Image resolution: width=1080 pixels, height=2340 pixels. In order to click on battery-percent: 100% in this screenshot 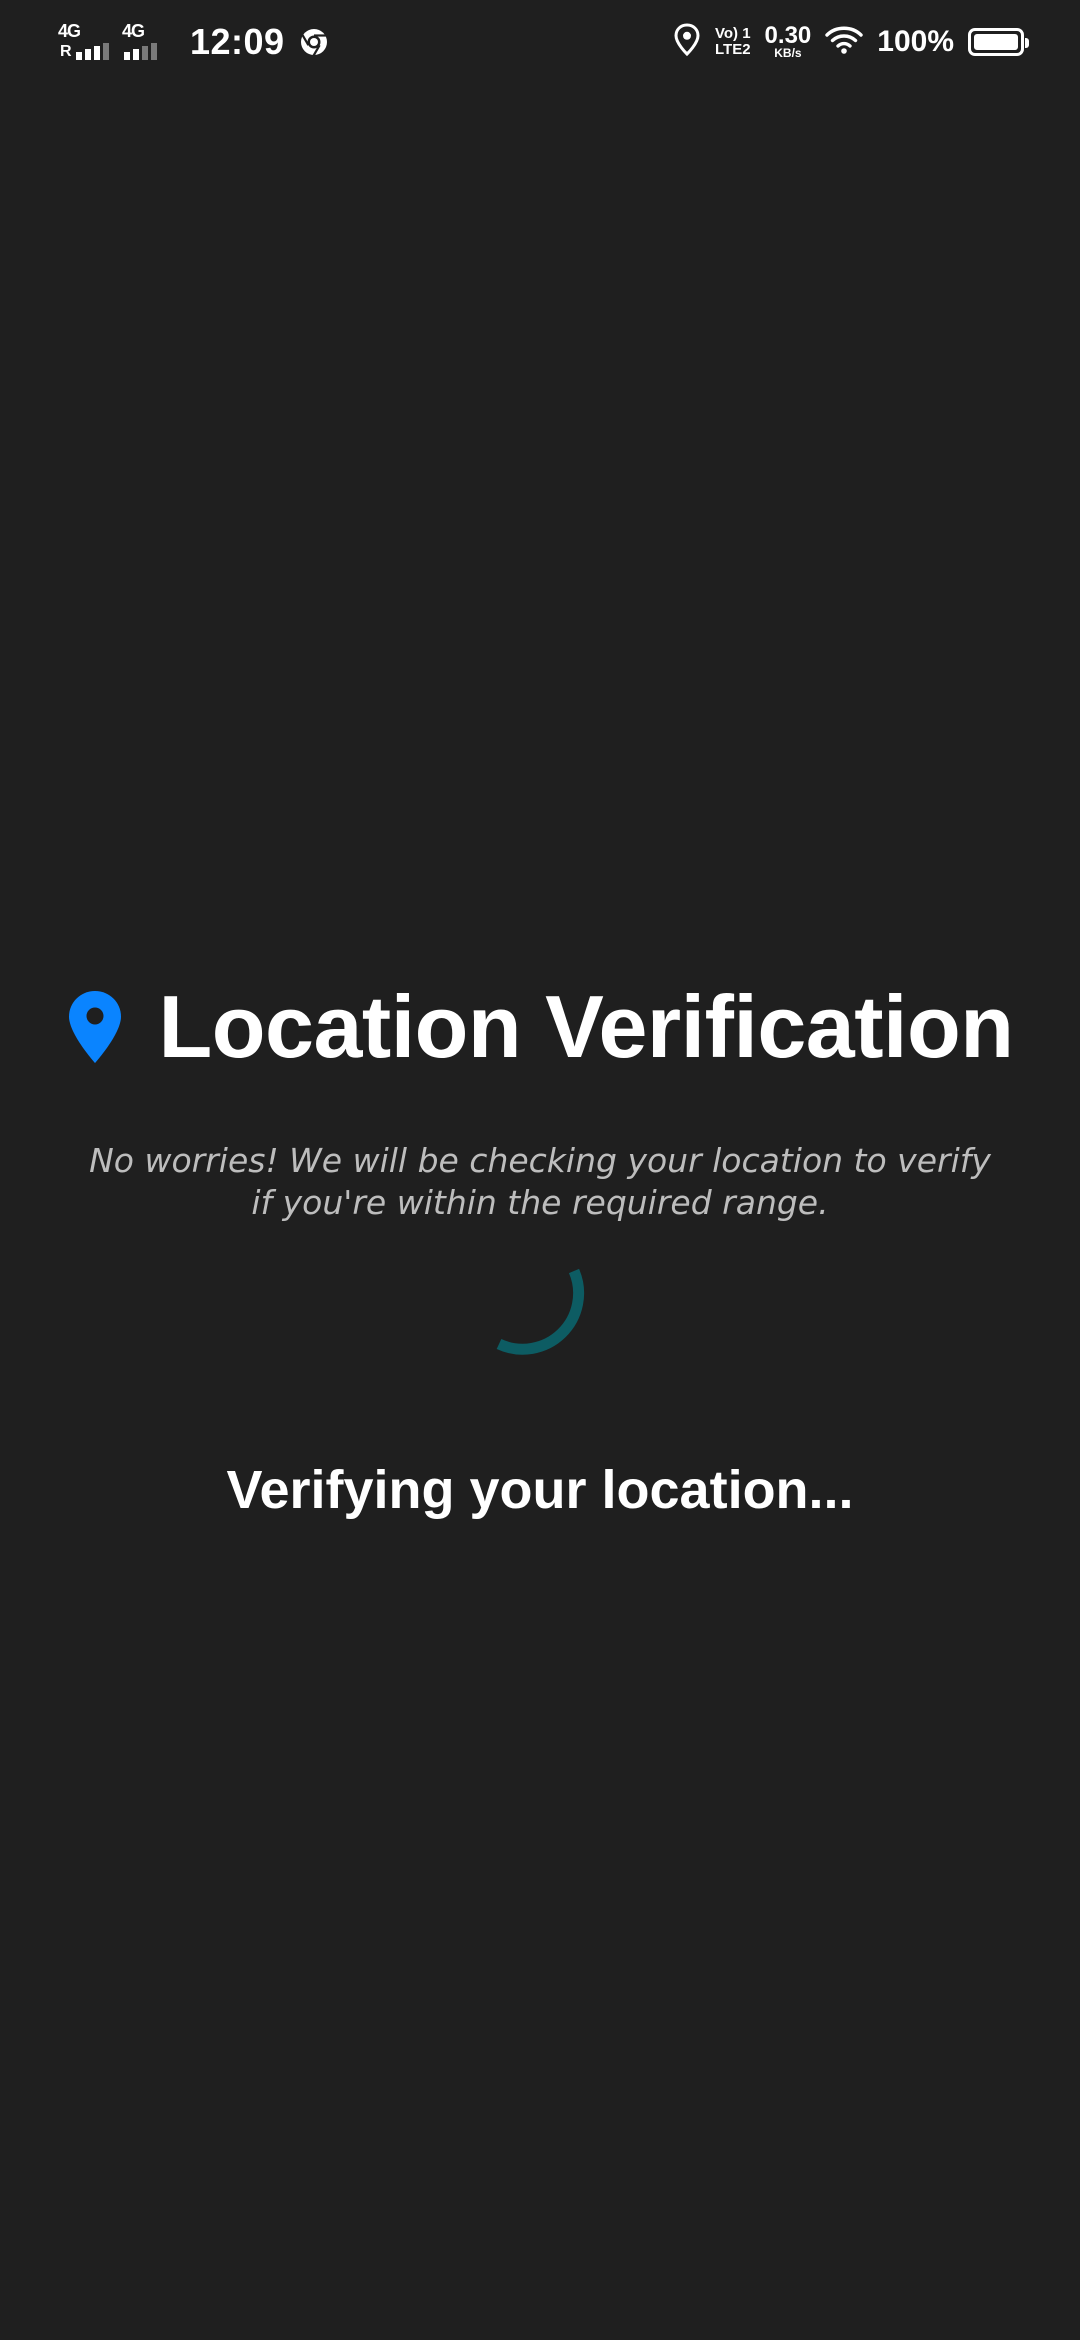, I will do `click(915, 41)`.